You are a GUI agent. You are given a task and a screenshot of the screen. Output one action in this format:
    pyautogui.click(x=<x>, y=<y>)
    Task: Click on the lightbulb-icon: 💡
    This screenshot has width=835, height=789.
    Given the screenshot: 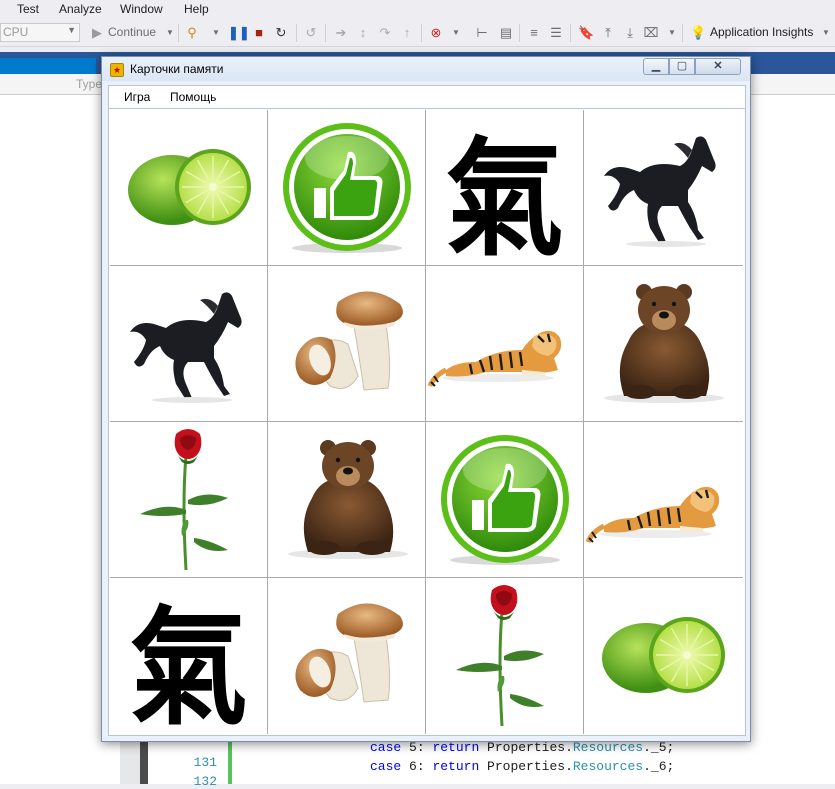 What is the action you would take?
    pyautogui.click(x=698, y=32)
    